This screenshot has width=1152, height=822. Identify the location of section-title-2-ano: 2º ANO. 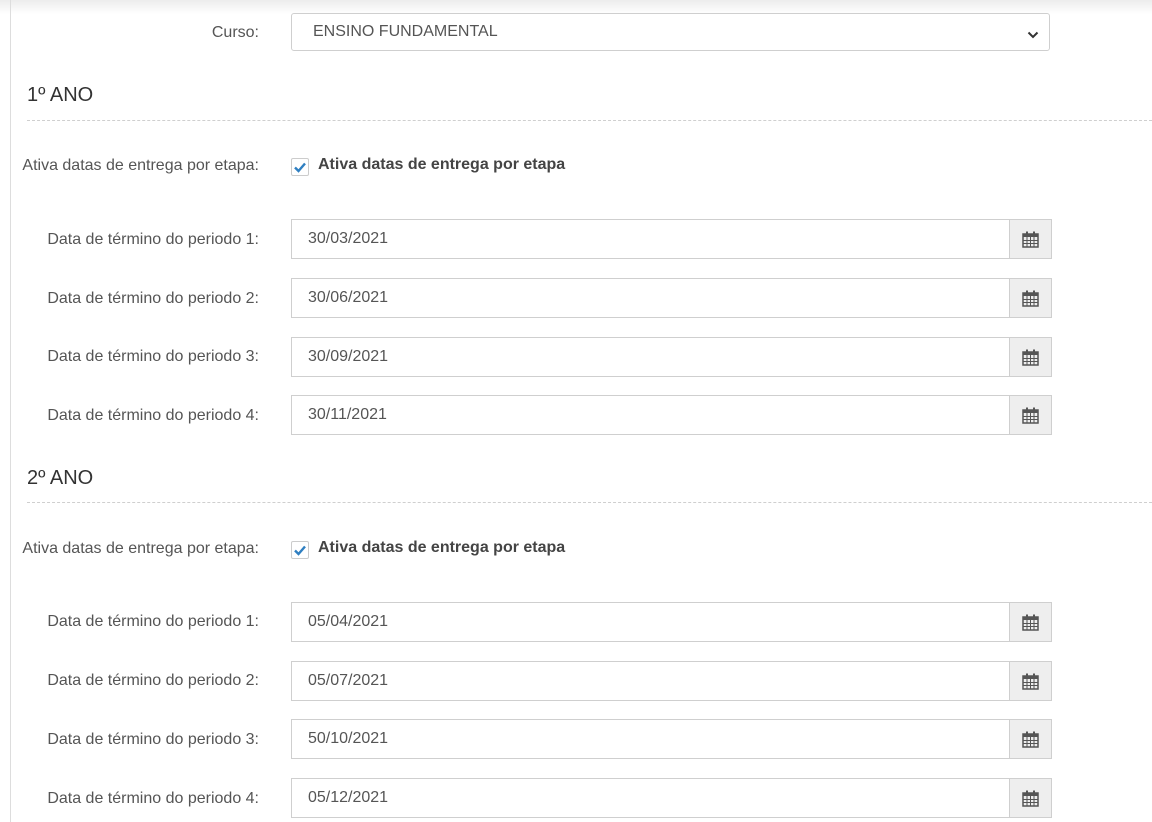
(60, 478).